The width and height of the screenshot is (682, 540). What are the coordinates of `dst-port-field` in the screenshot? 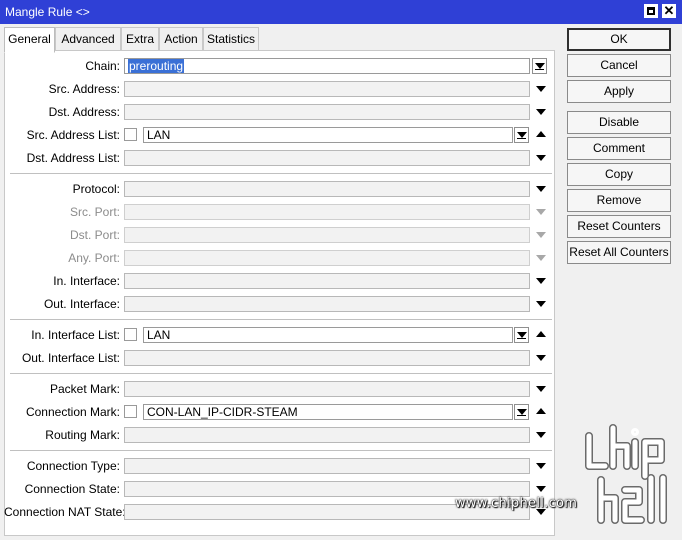 It's located at (327, 235).